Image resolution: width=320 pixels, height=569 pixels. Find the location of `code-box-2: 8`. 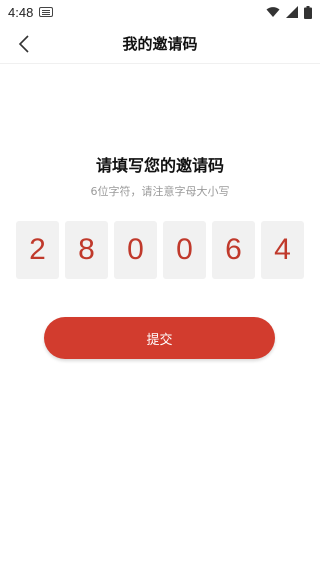

code-box-2: 8 is located at coordinates (86, 250).